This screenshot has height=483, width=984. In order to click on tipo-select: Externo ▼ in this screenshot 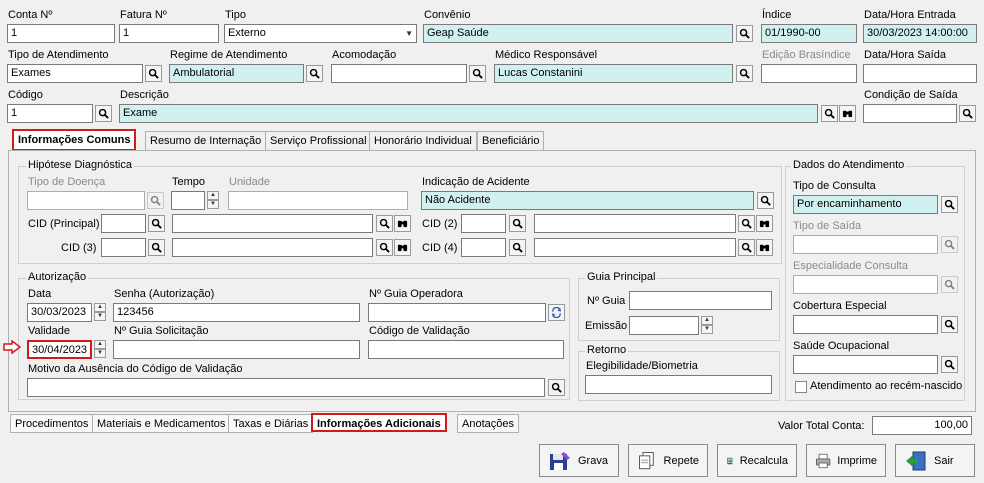, I will do `click(320, 33)`.